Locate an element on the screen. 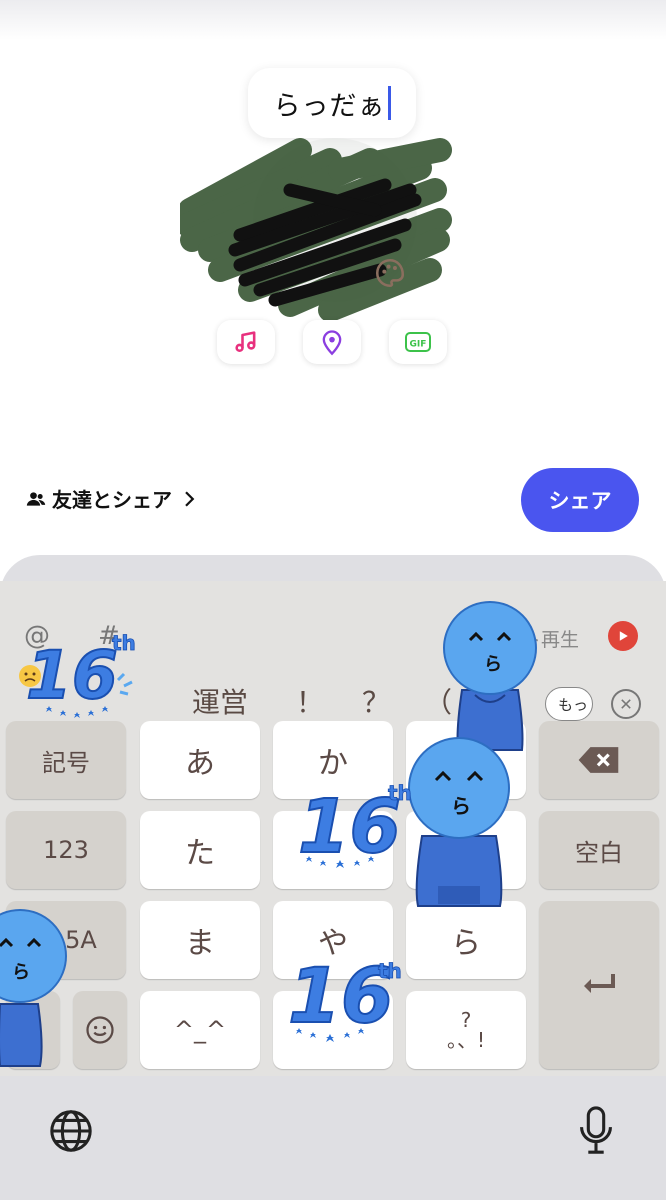  text-input-bubble: らっだぁ is located at coordinates (332, 103).